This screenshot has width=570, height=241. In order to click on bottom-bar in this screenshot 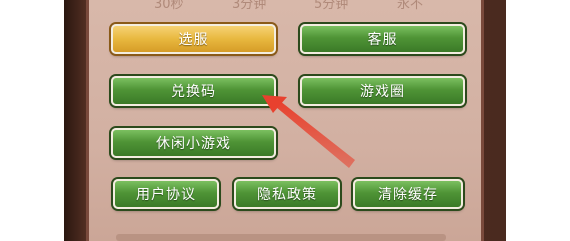, I will do `click(281, 237)`.